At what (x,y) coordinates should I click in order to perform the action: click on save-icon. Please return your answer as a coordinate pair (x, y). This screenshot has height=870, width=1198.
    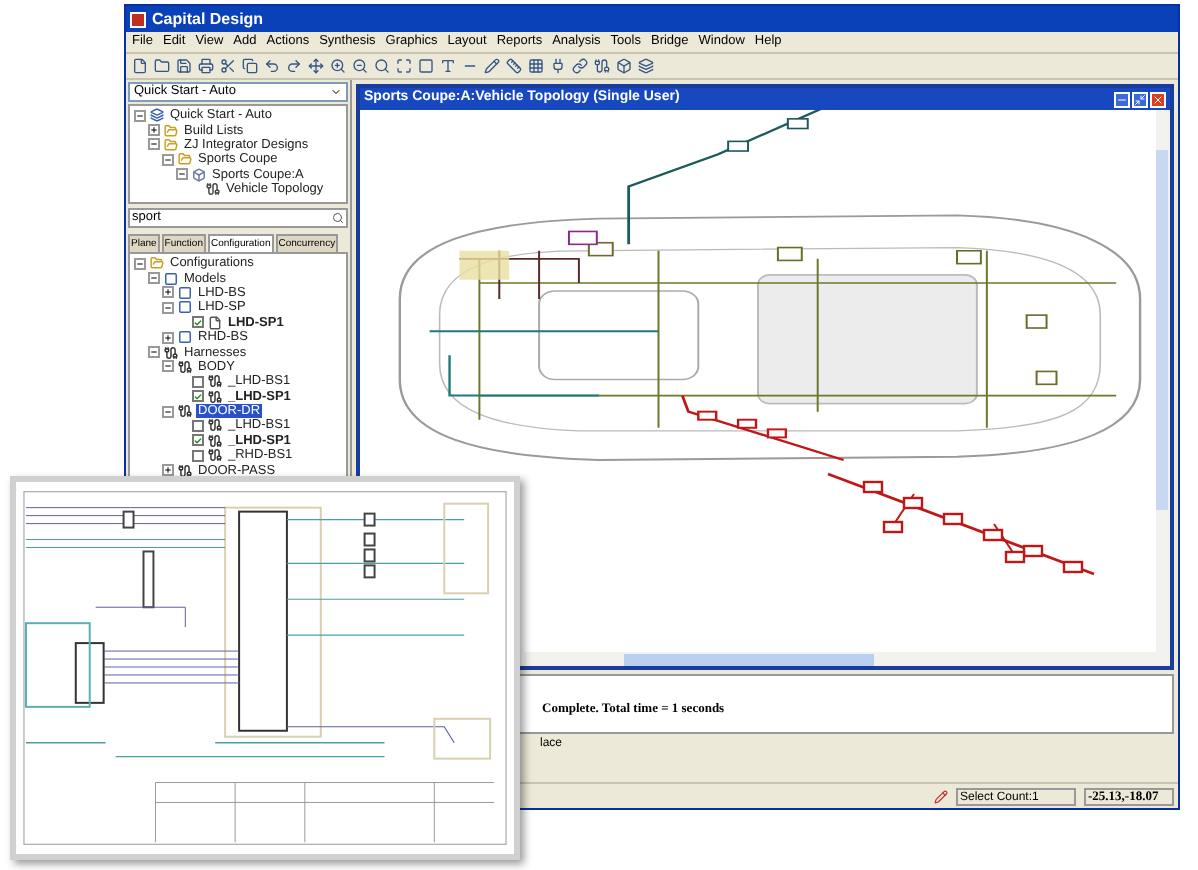
    Looking at the image, I should click on (184, 66).